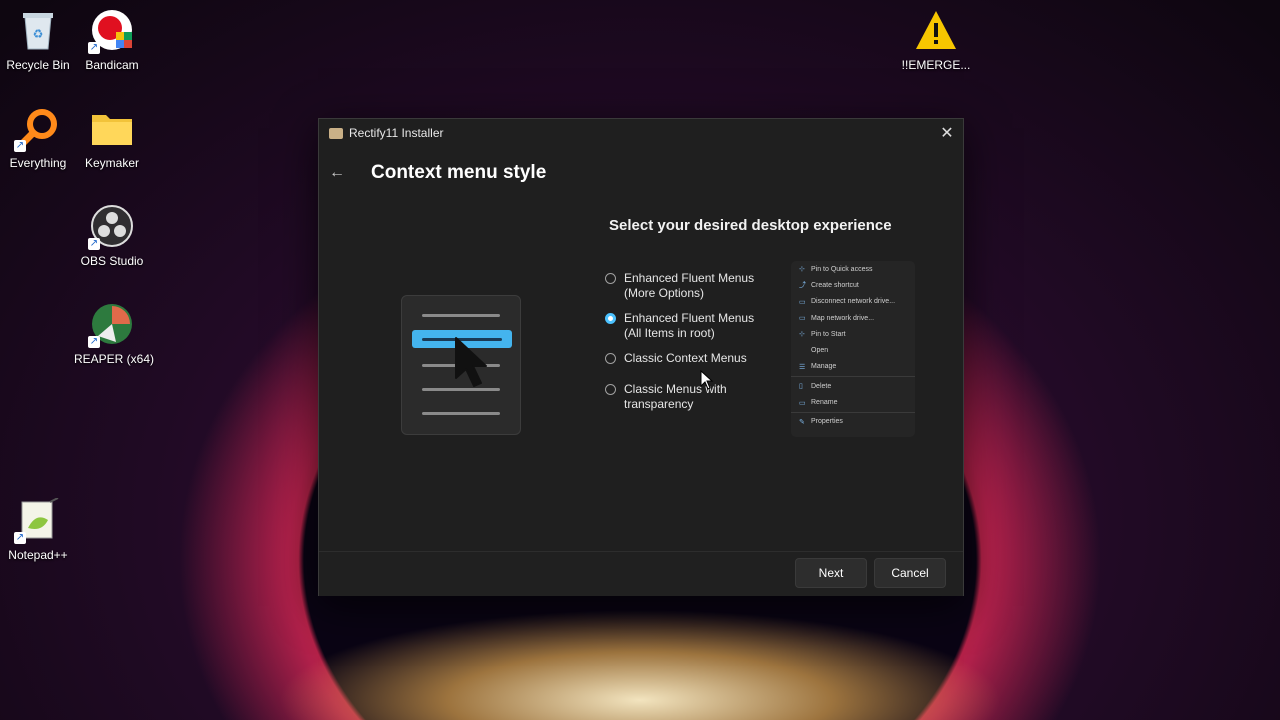 This screenshot has width=1280, height=720. Describe the element at coordinates (802, 422) in the screenshot. I see `properties-icon: ✎` at that location.